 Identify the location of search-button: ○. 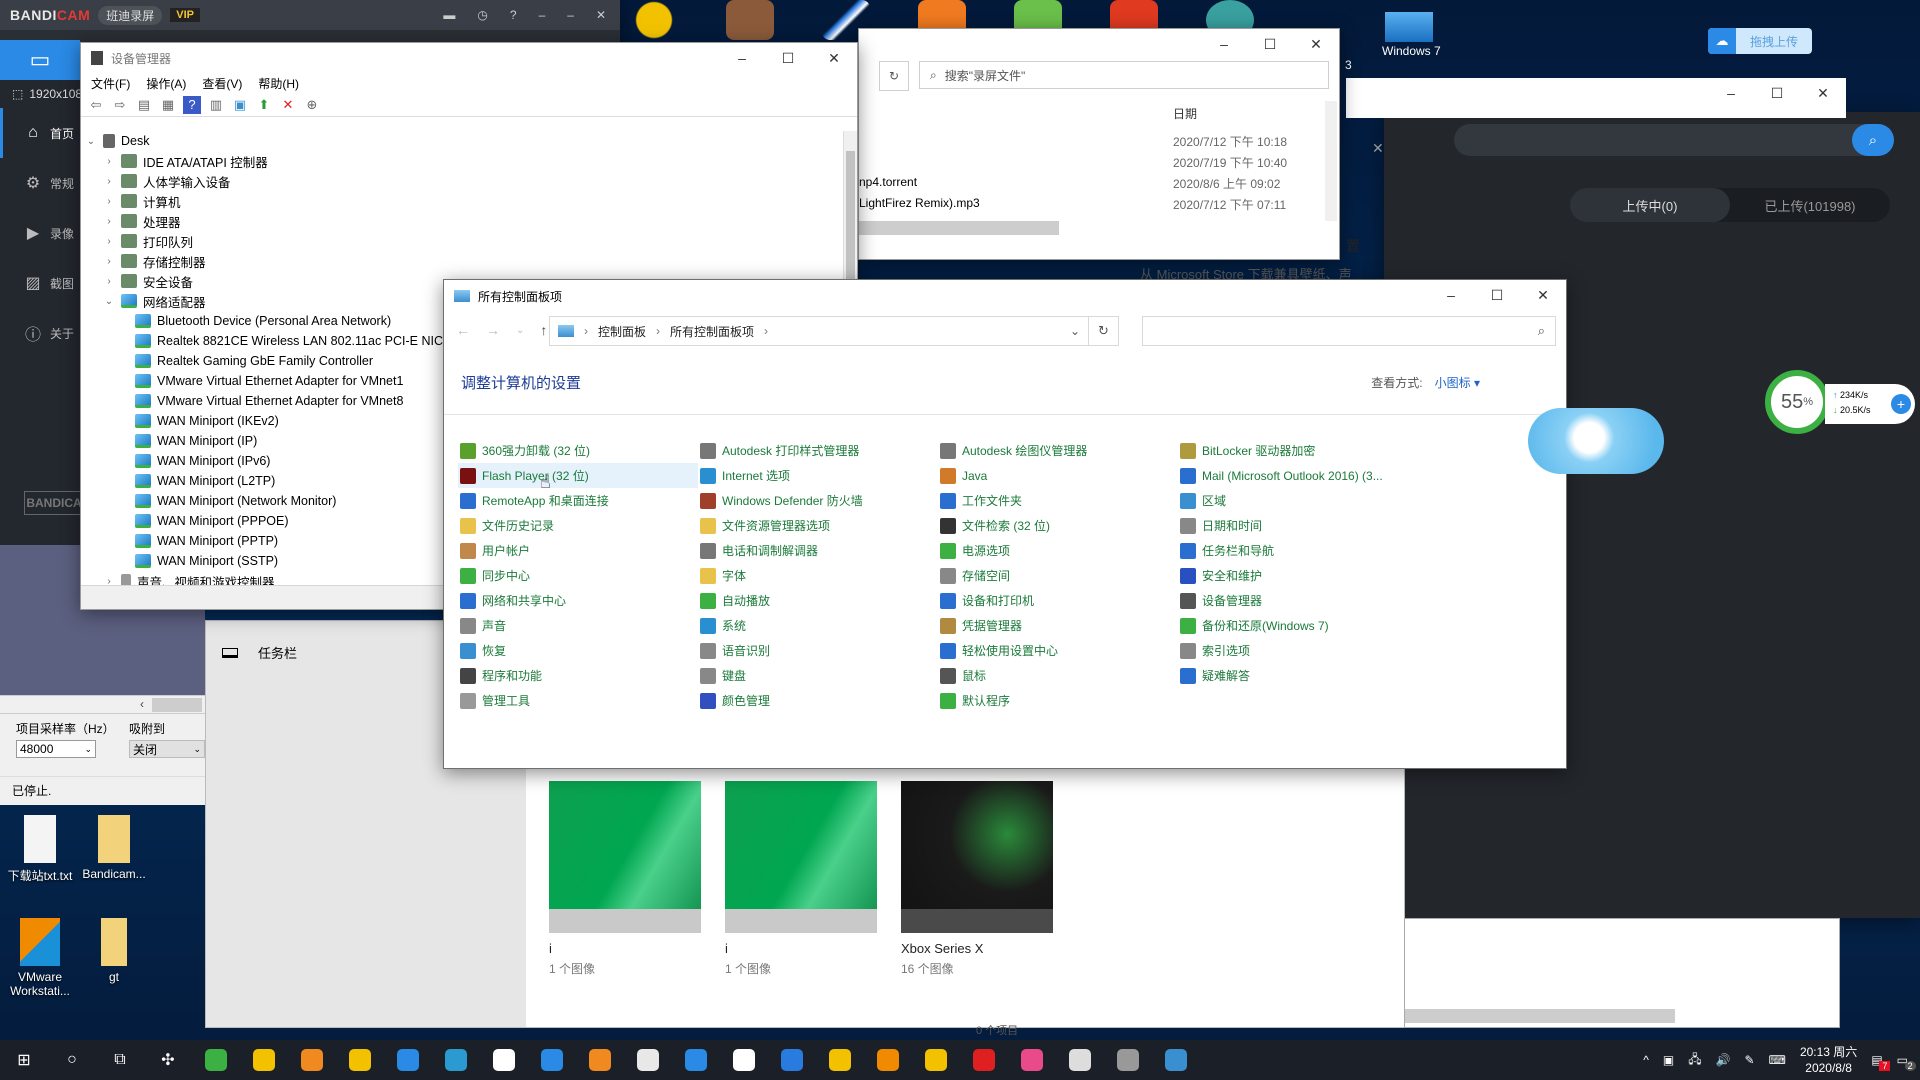
(72, 1060).